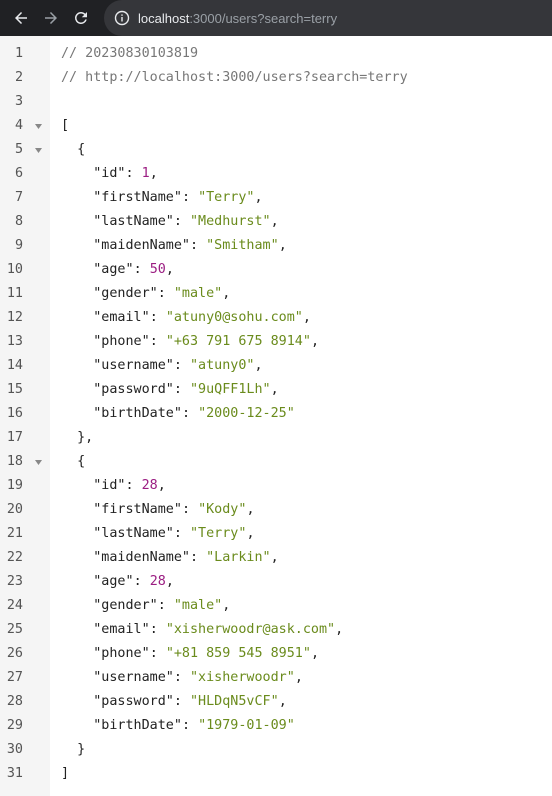  Describe the element at coordinates (18, 125) in the screenshot. I see `line-number: 4` at that location.